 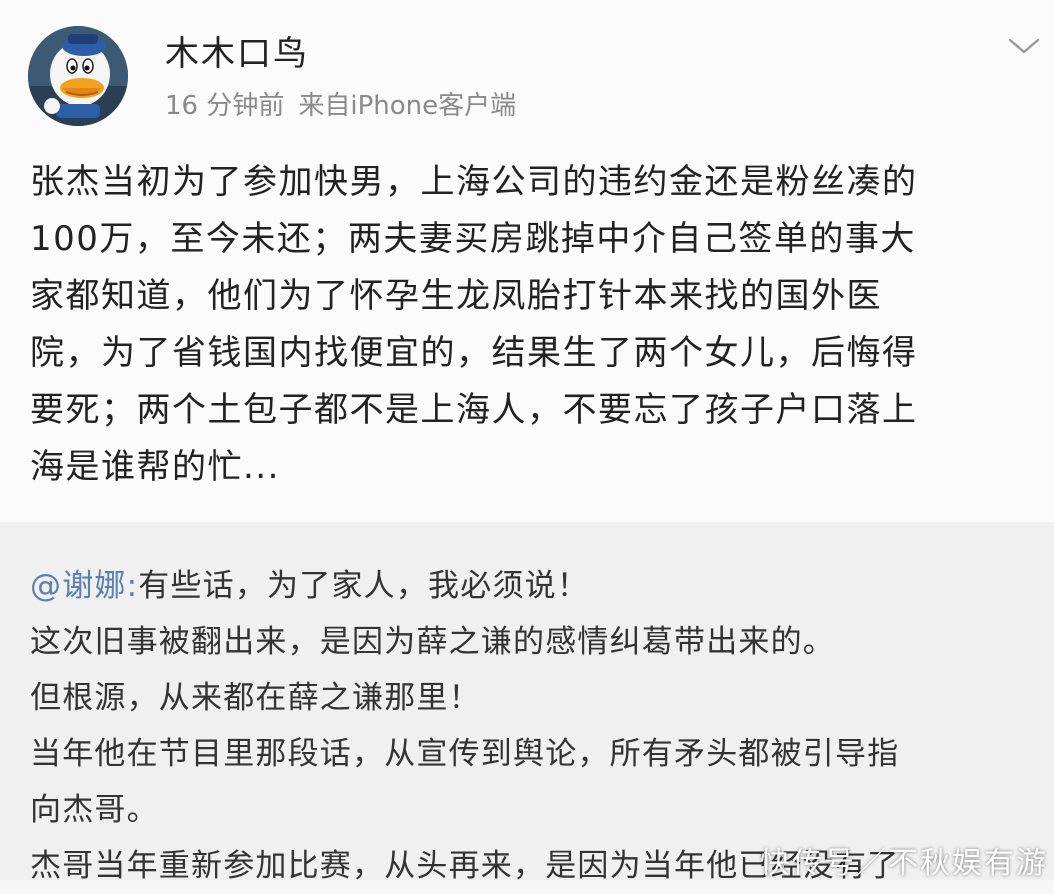 What do you see at coordinates (432, 642) in the screenshot?
I see `repost-body-line: 这次旧事被翻出来，是因为薛之谦的感情纠葛带出来的。` at bounding box center [432, 642].